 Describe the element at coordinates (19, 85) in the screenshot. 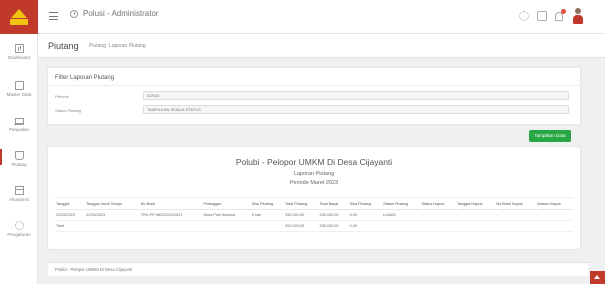

I see `master-data-icon` at that location.